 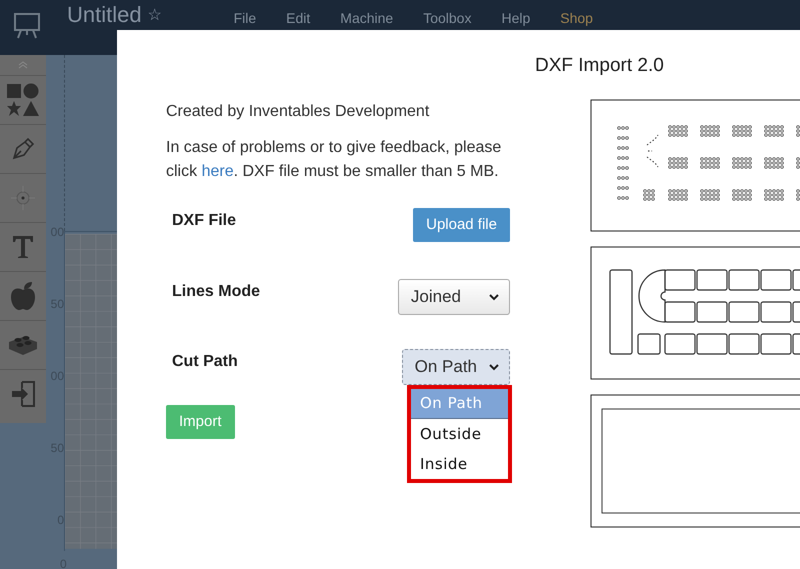 I want to click on credit-text: Created by Inventables Development, so click(x=298, y=112).